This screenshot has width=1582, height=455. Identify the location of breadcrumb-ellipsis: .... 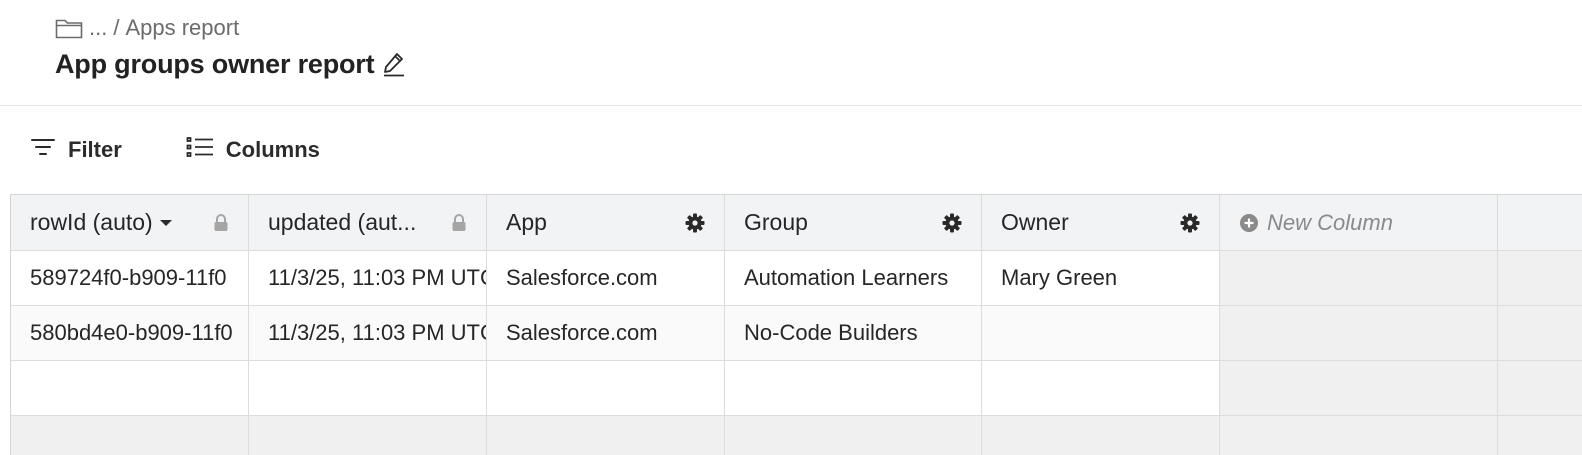
(98, 28).